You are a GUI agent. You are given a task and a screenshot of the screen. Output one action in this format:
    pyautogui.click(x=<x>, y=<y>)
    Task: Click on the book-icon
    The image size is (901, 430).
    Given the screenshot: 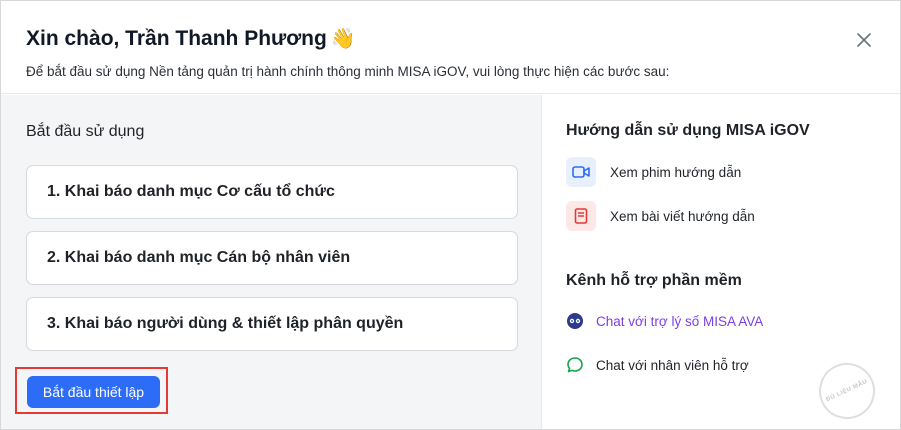 What is the action you would take?
    pyautogui.click(x=581, y=216)
    